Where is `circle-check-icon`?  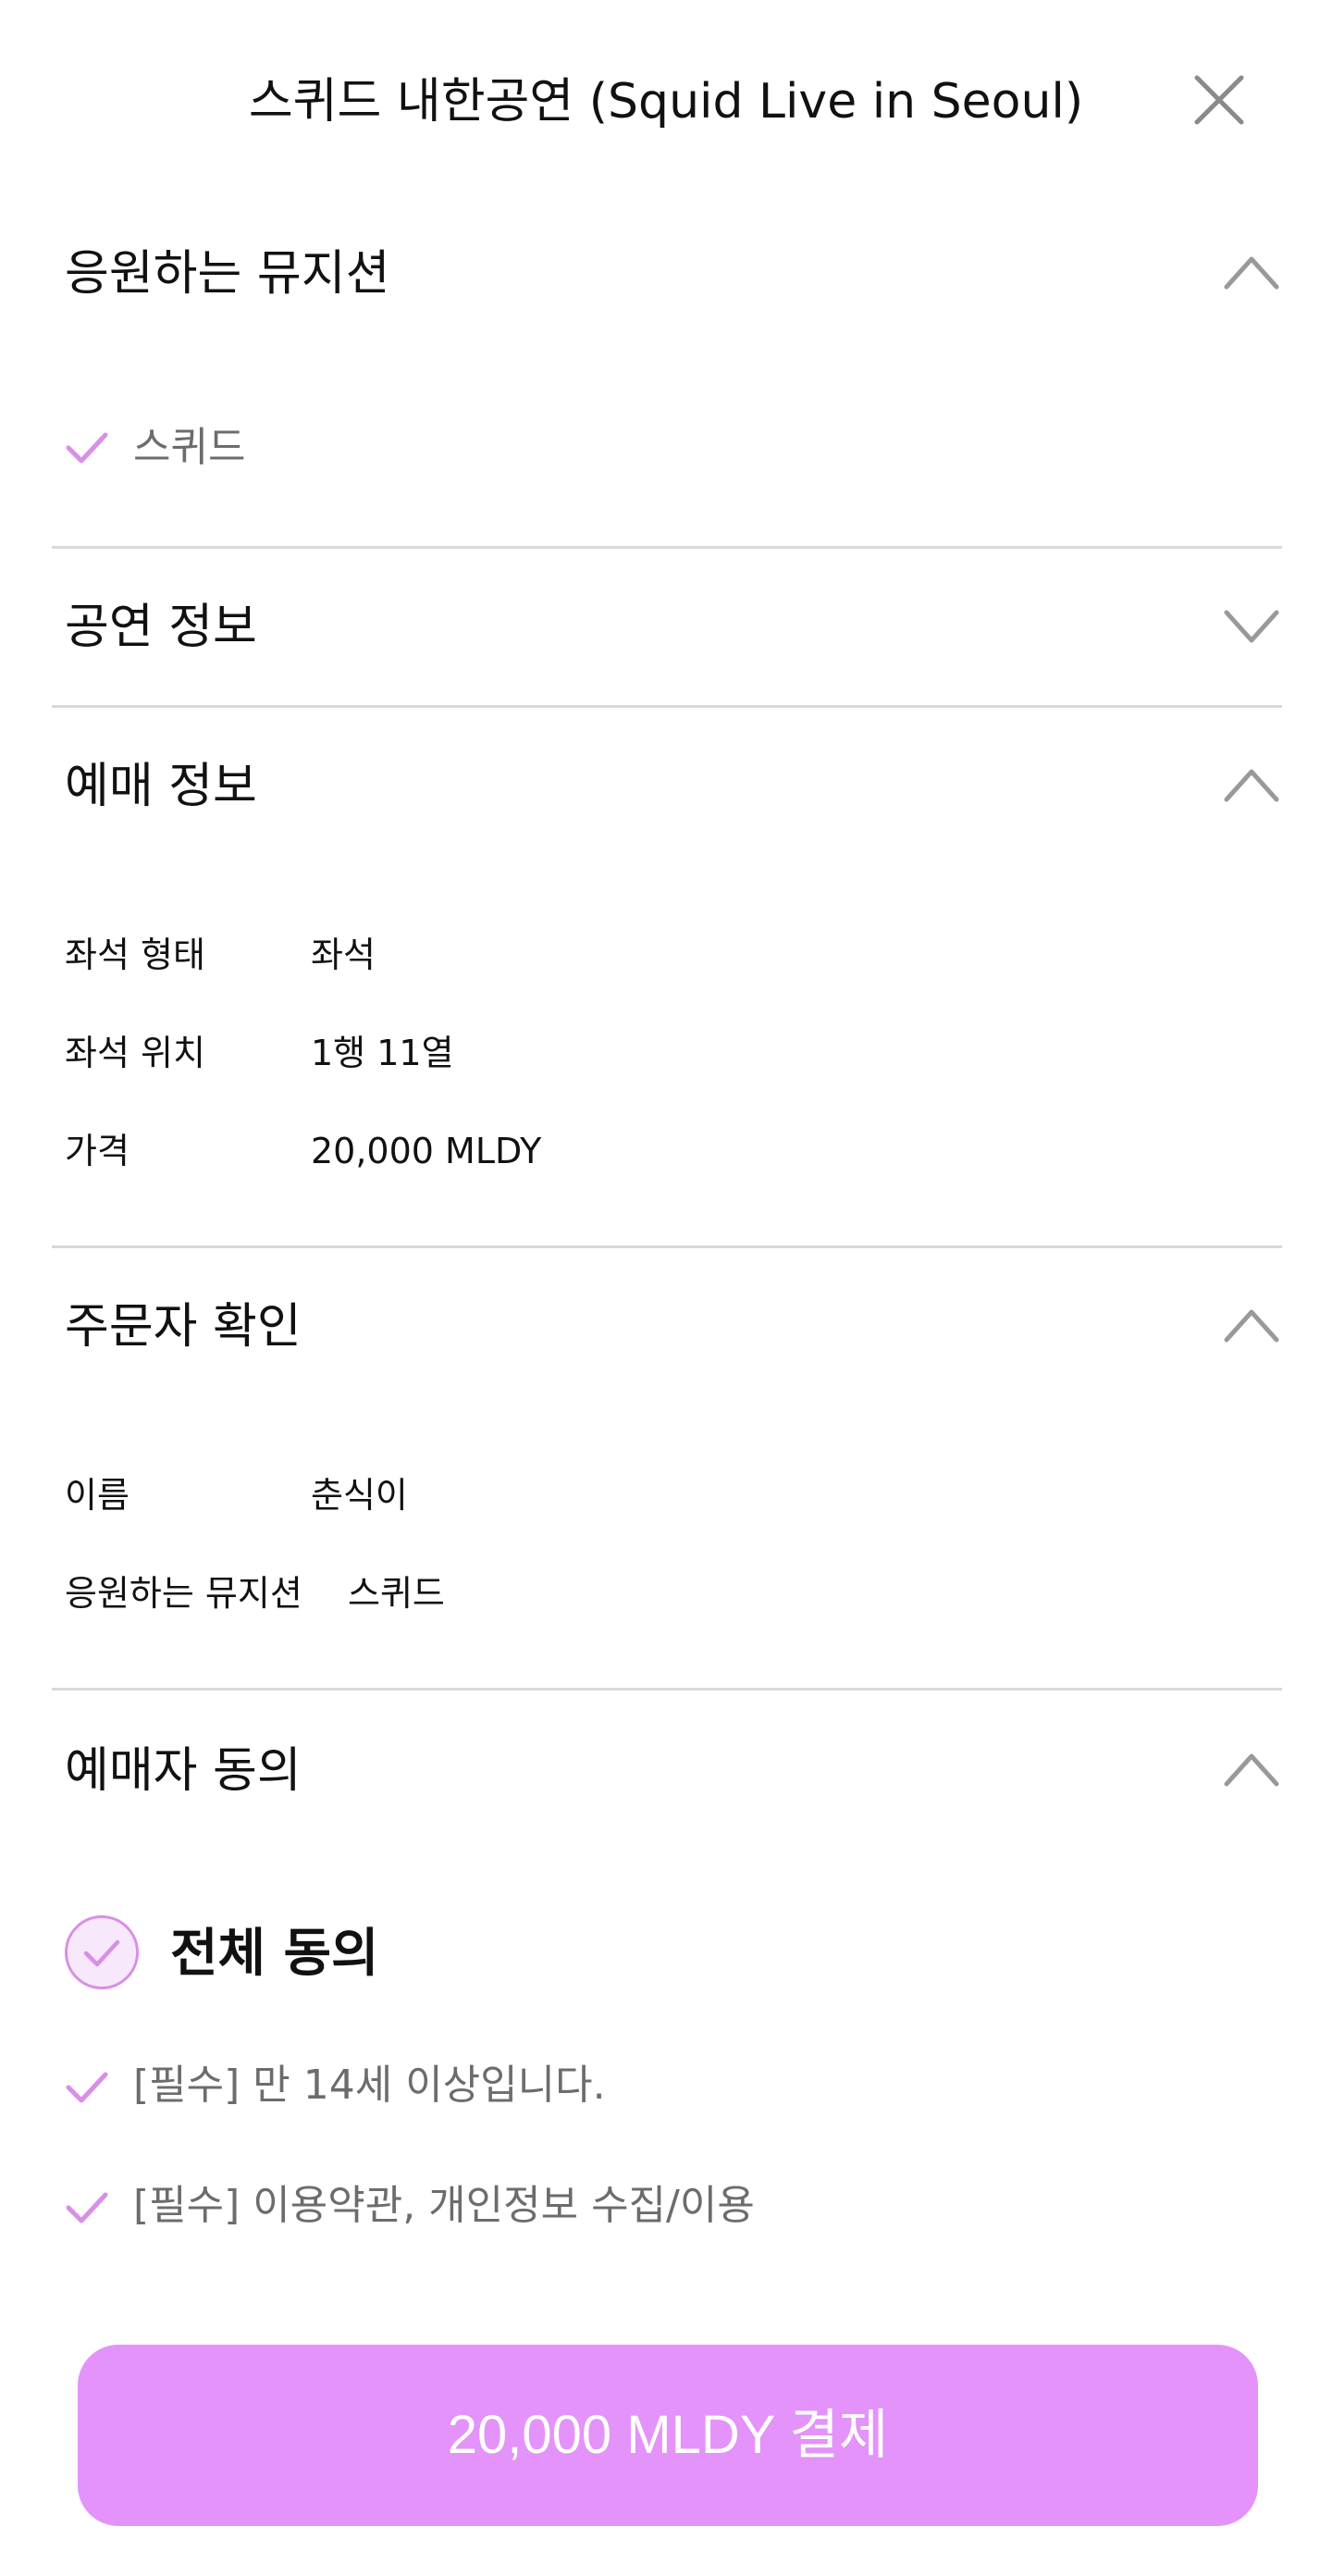 circle-check-icon is located at coordinates (102, 1952).